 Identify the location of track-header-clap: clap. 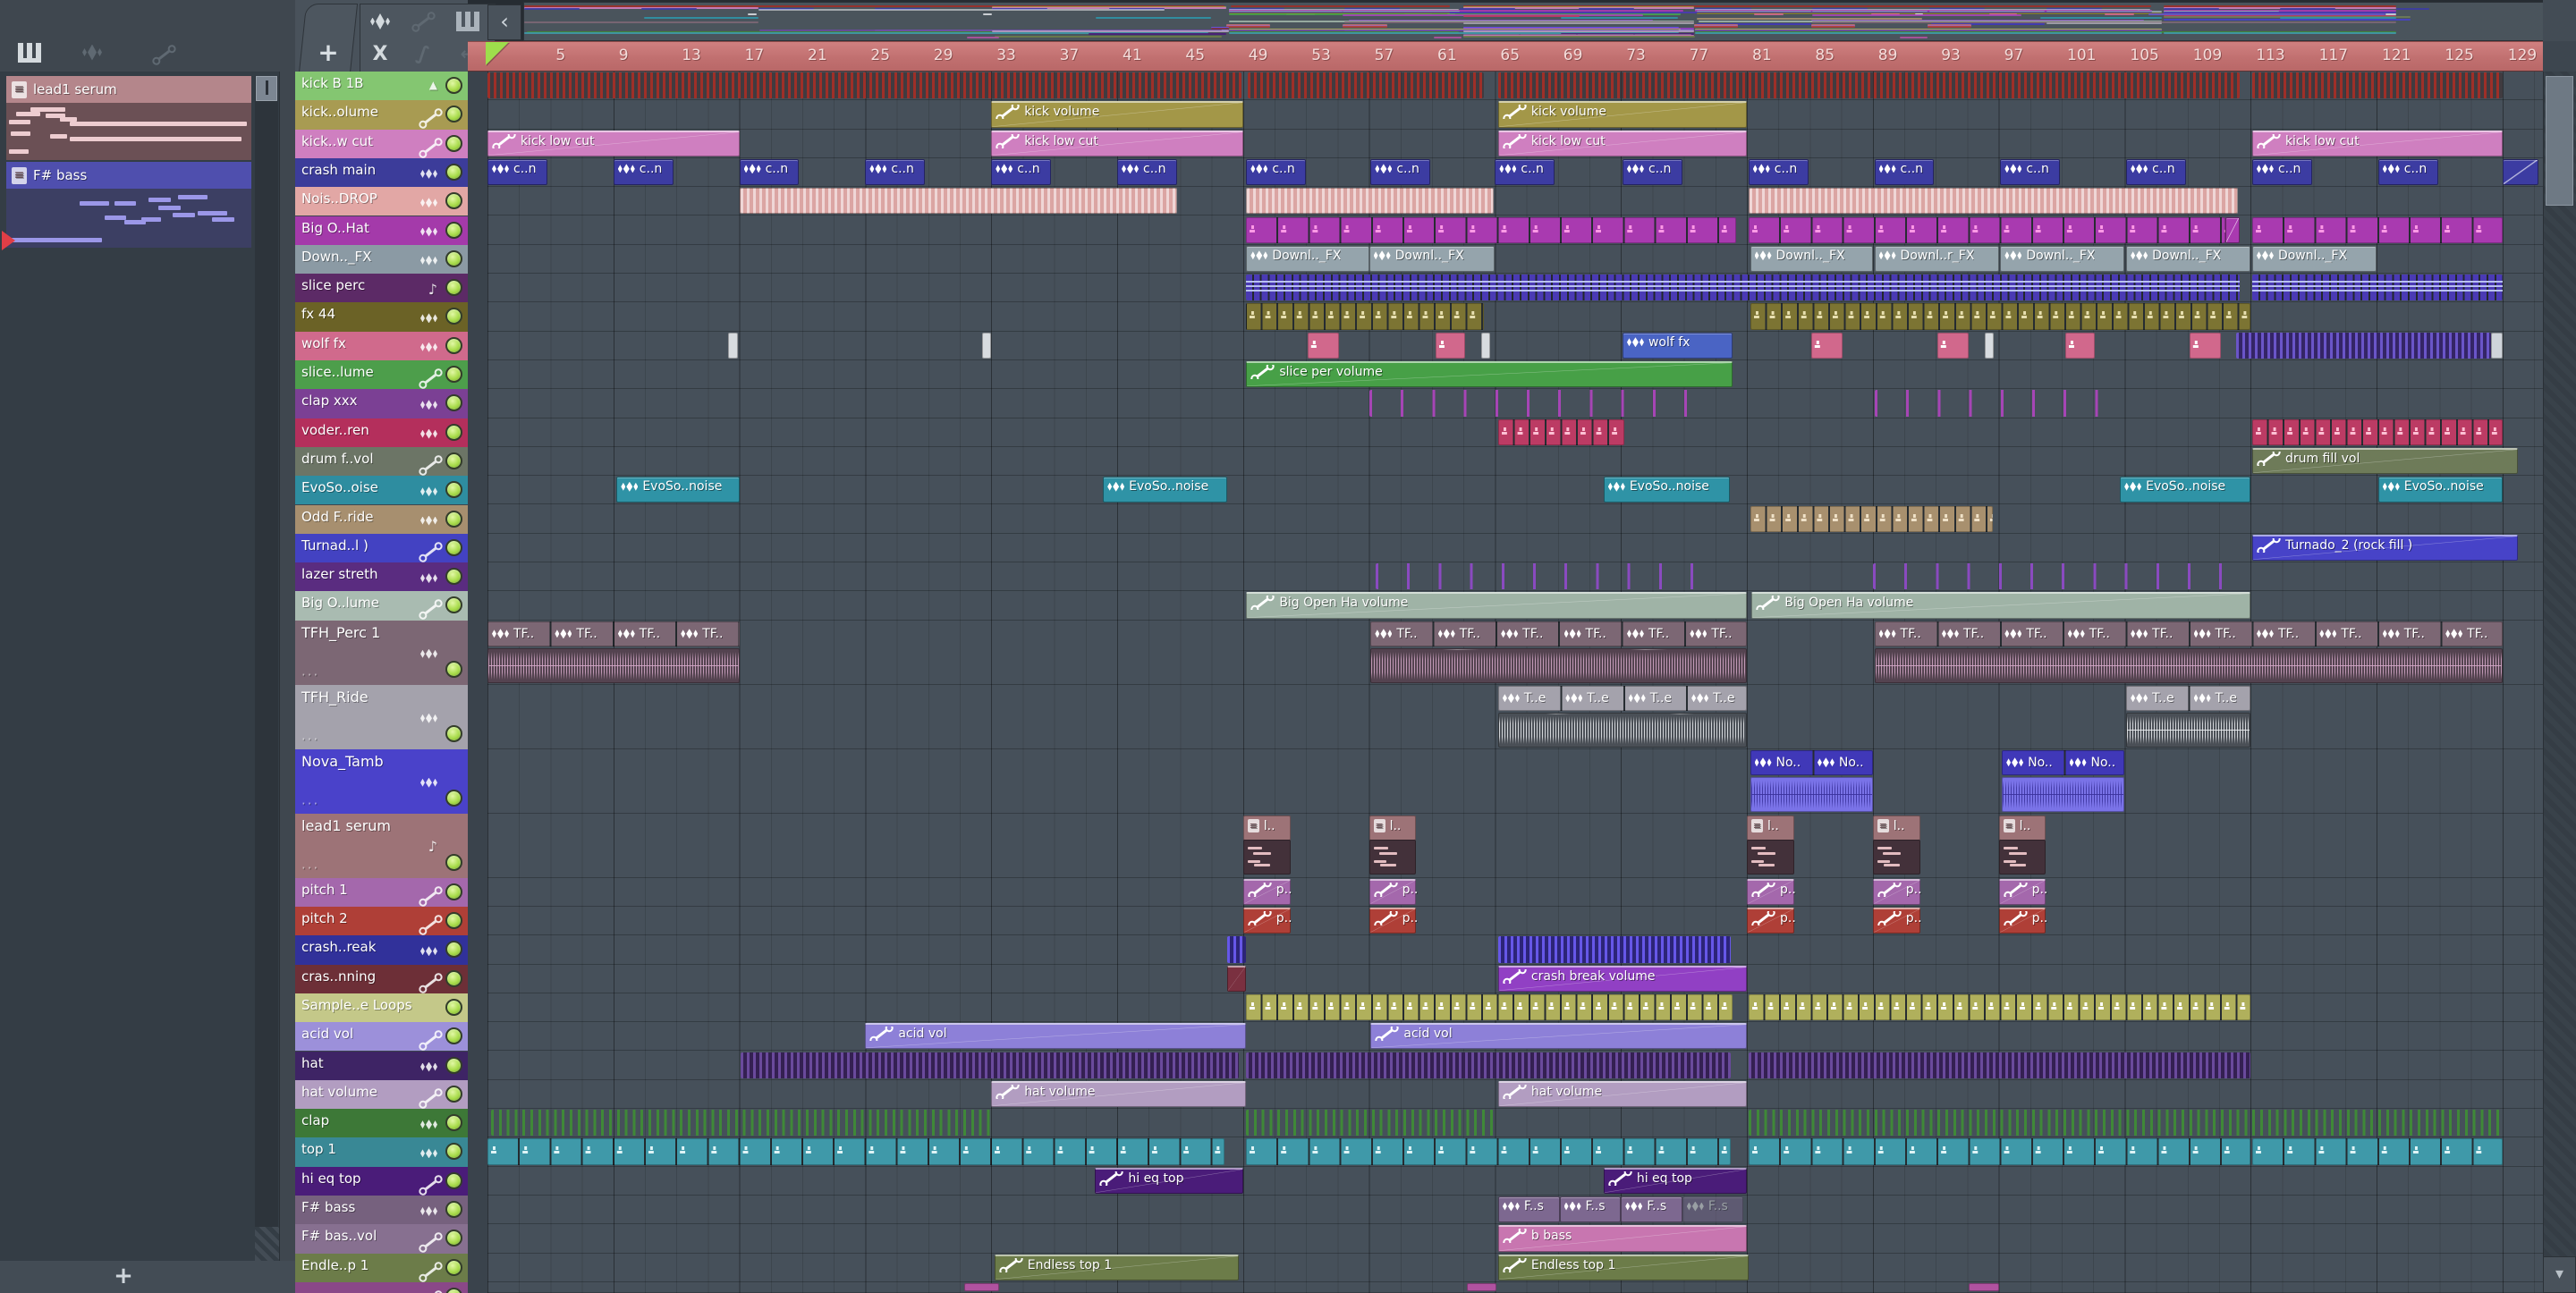
(381, 1123).